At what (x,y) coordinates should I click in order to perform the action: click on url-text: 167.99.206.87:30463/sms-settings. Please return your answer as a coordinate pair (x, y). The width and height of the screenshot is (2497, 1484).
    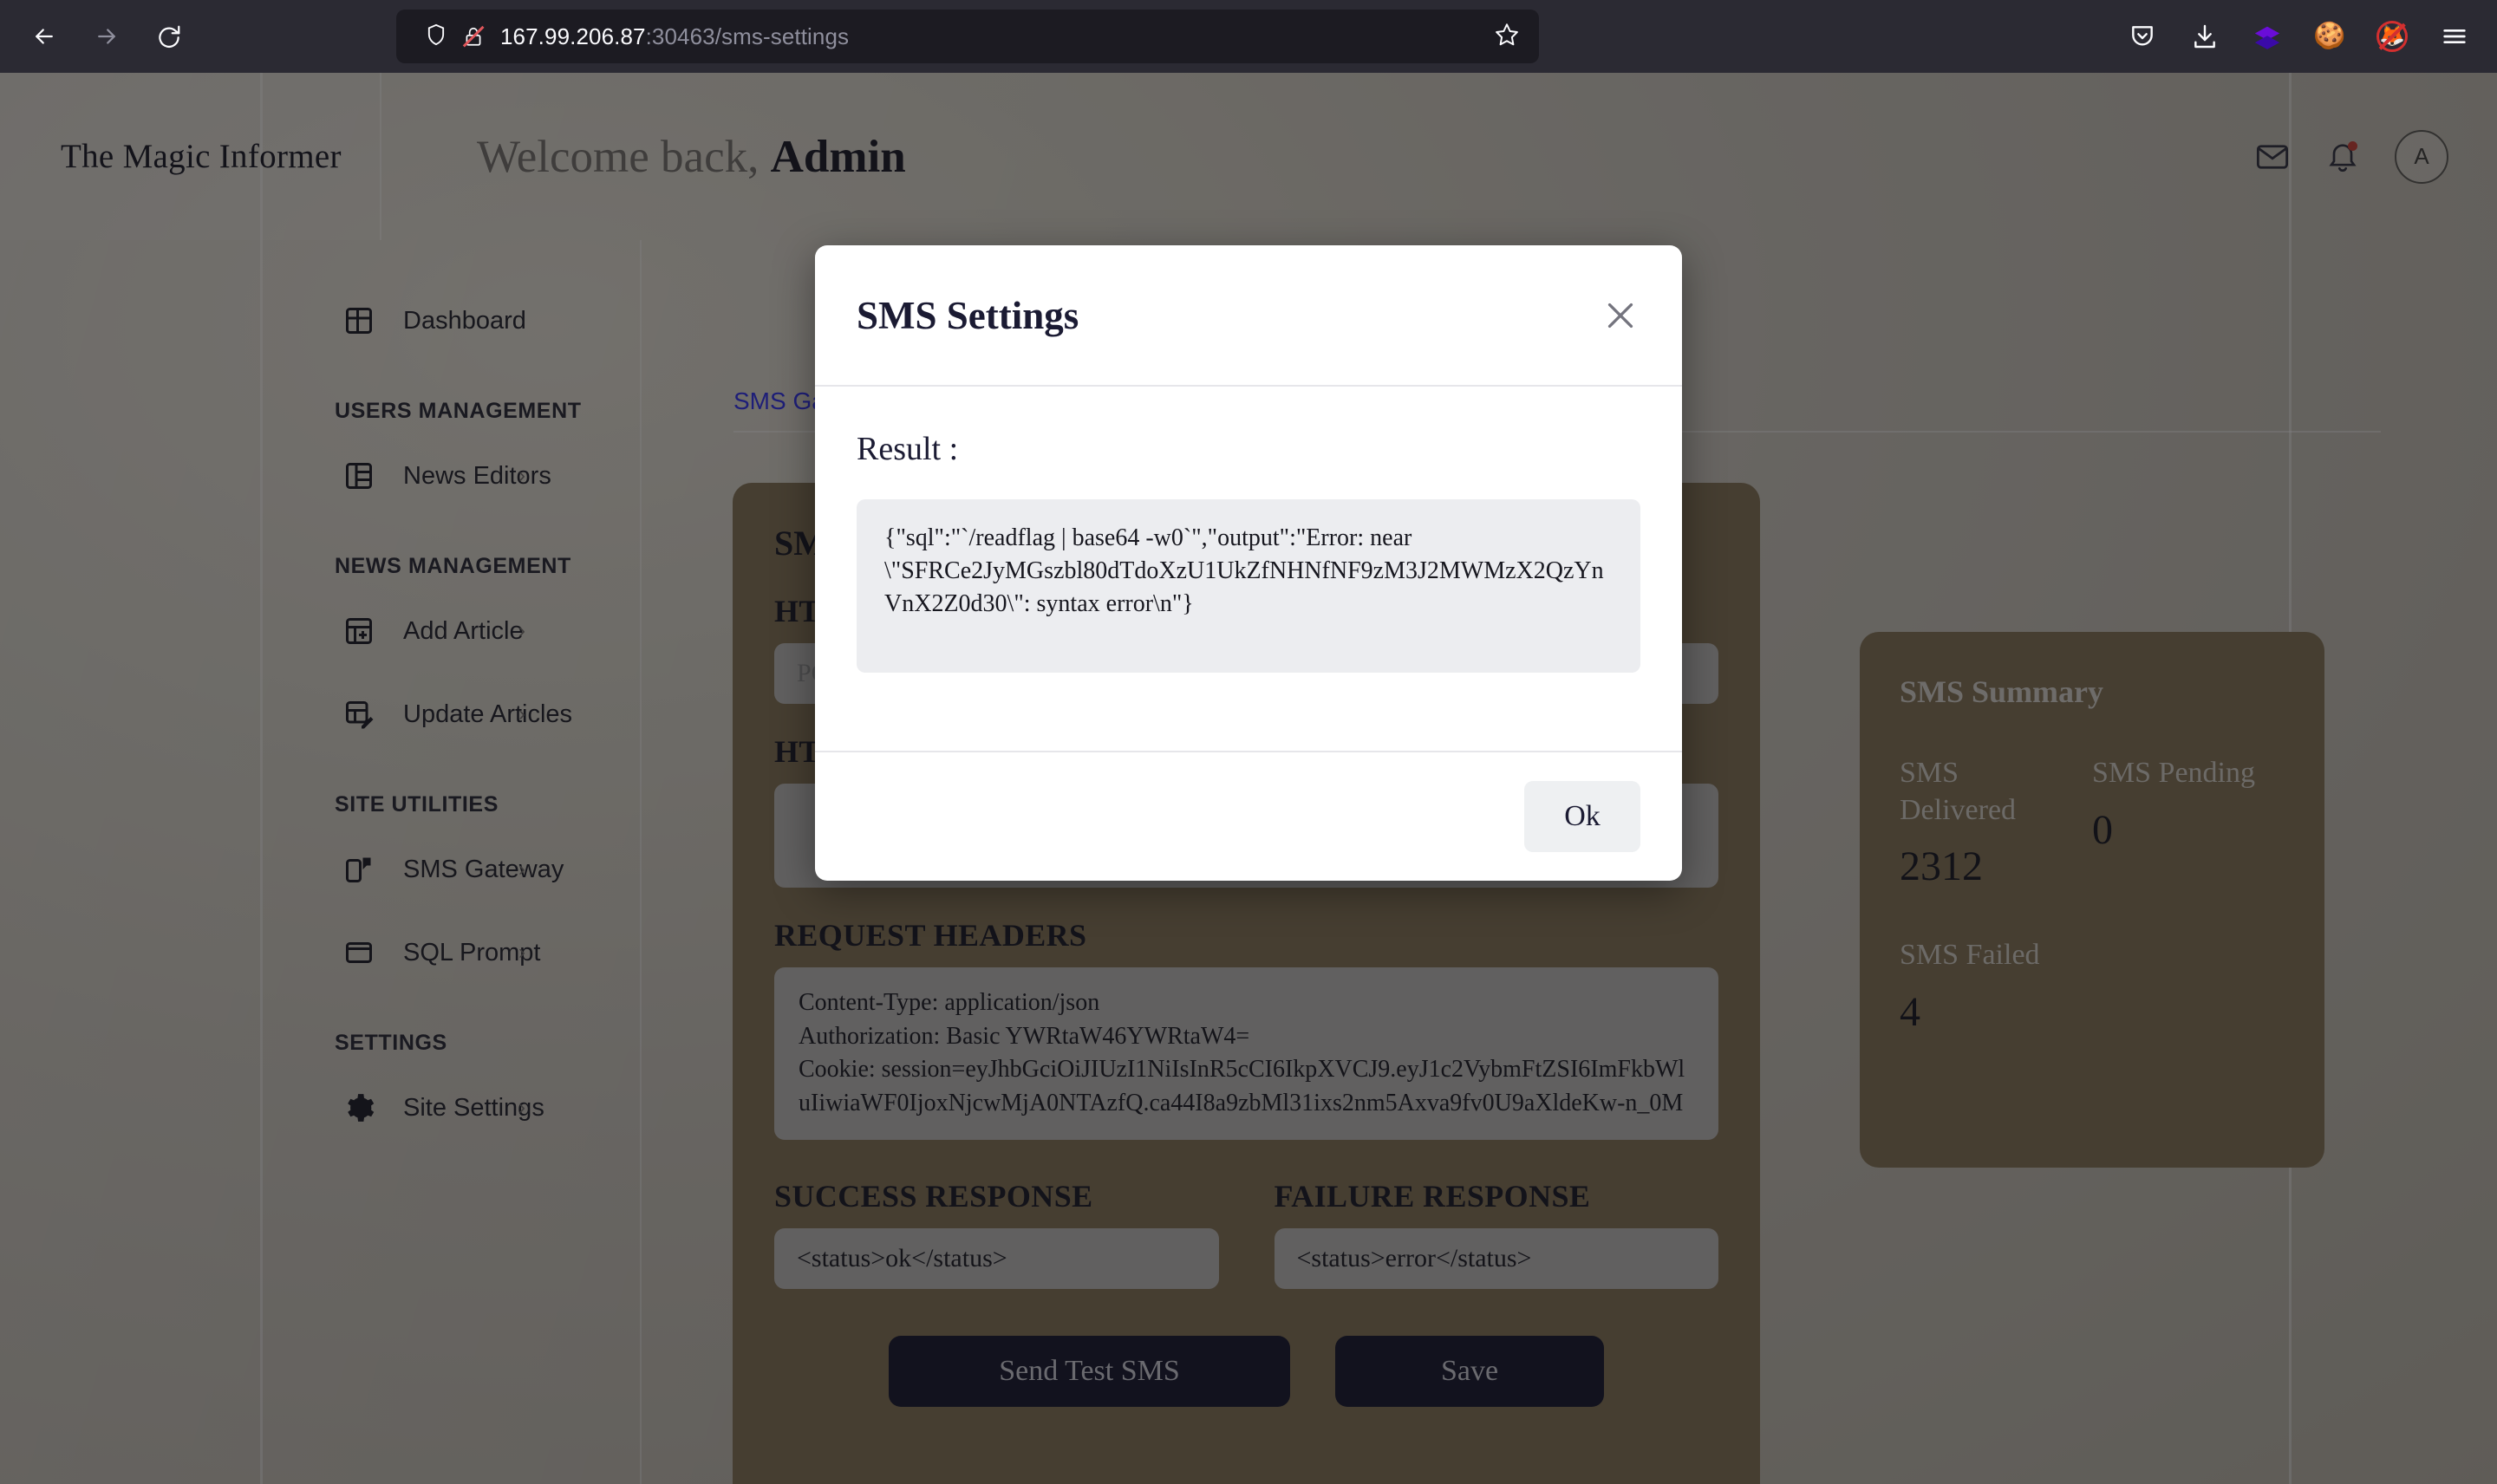
    Looking at the image, I should click on (674, 36).